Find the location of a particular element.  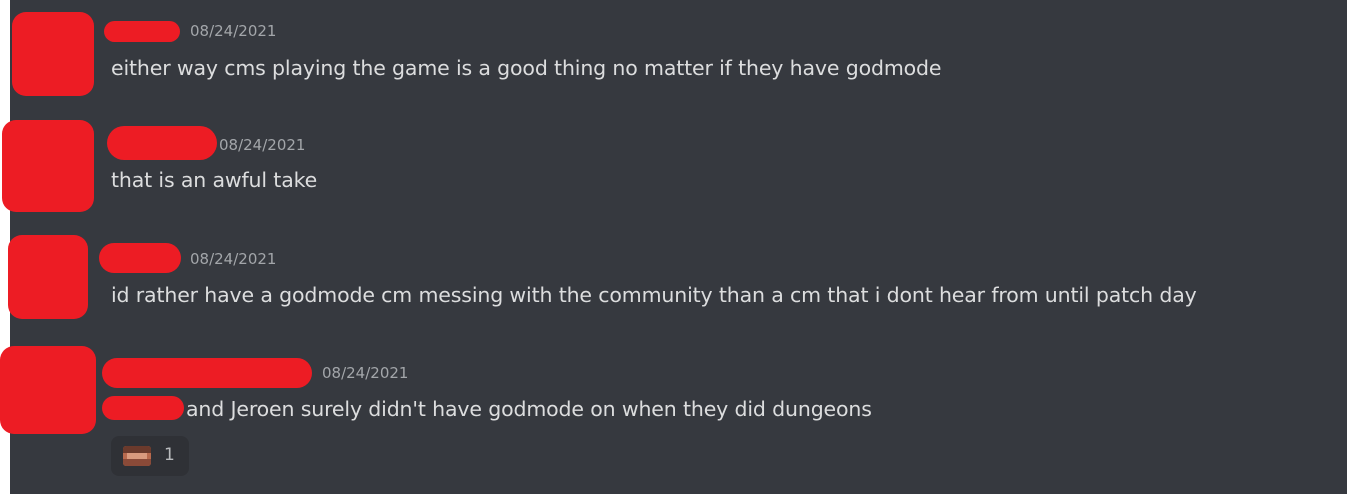

message-text: that is an awful take is located at coordinates (214, 180).